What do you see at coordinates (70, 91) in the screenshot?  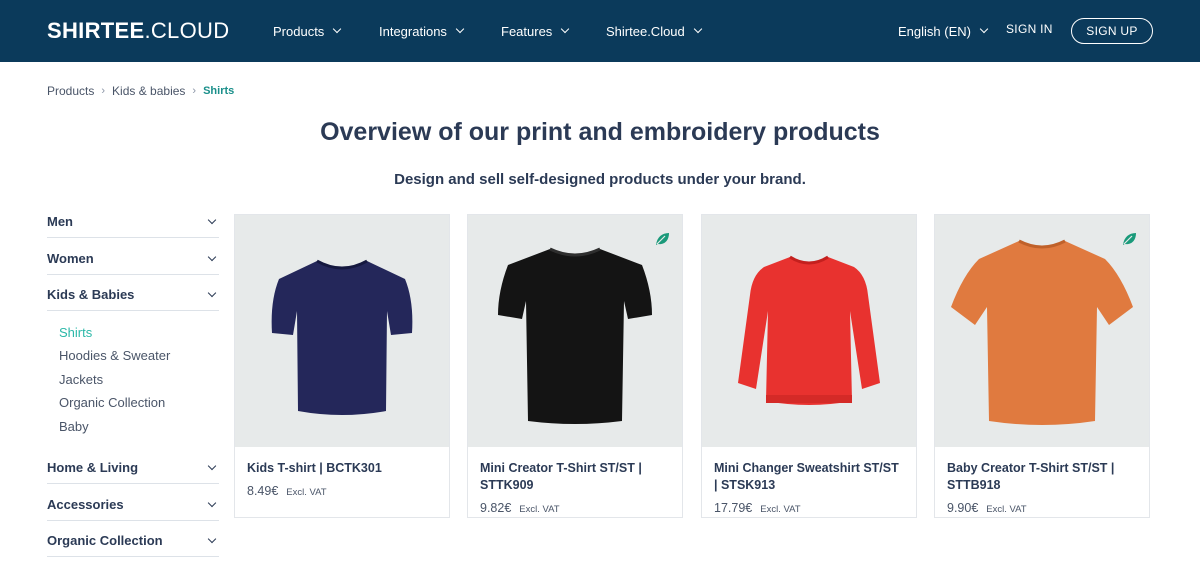 I see `breadcrumb-products: Products` at bounding box center [70, 91].